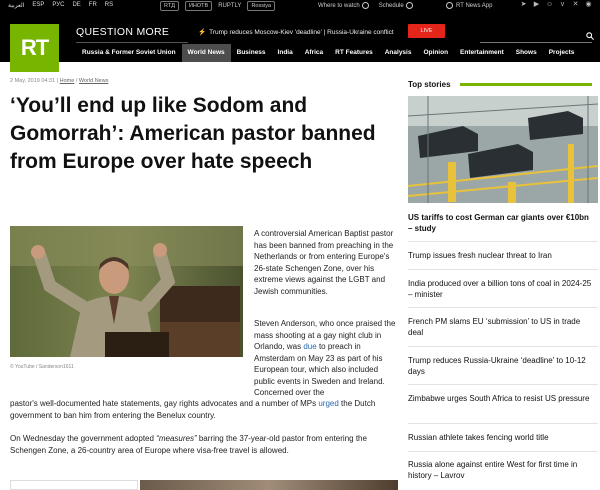  I want to click on lightning-icon: ⚡, so click(202, 32).